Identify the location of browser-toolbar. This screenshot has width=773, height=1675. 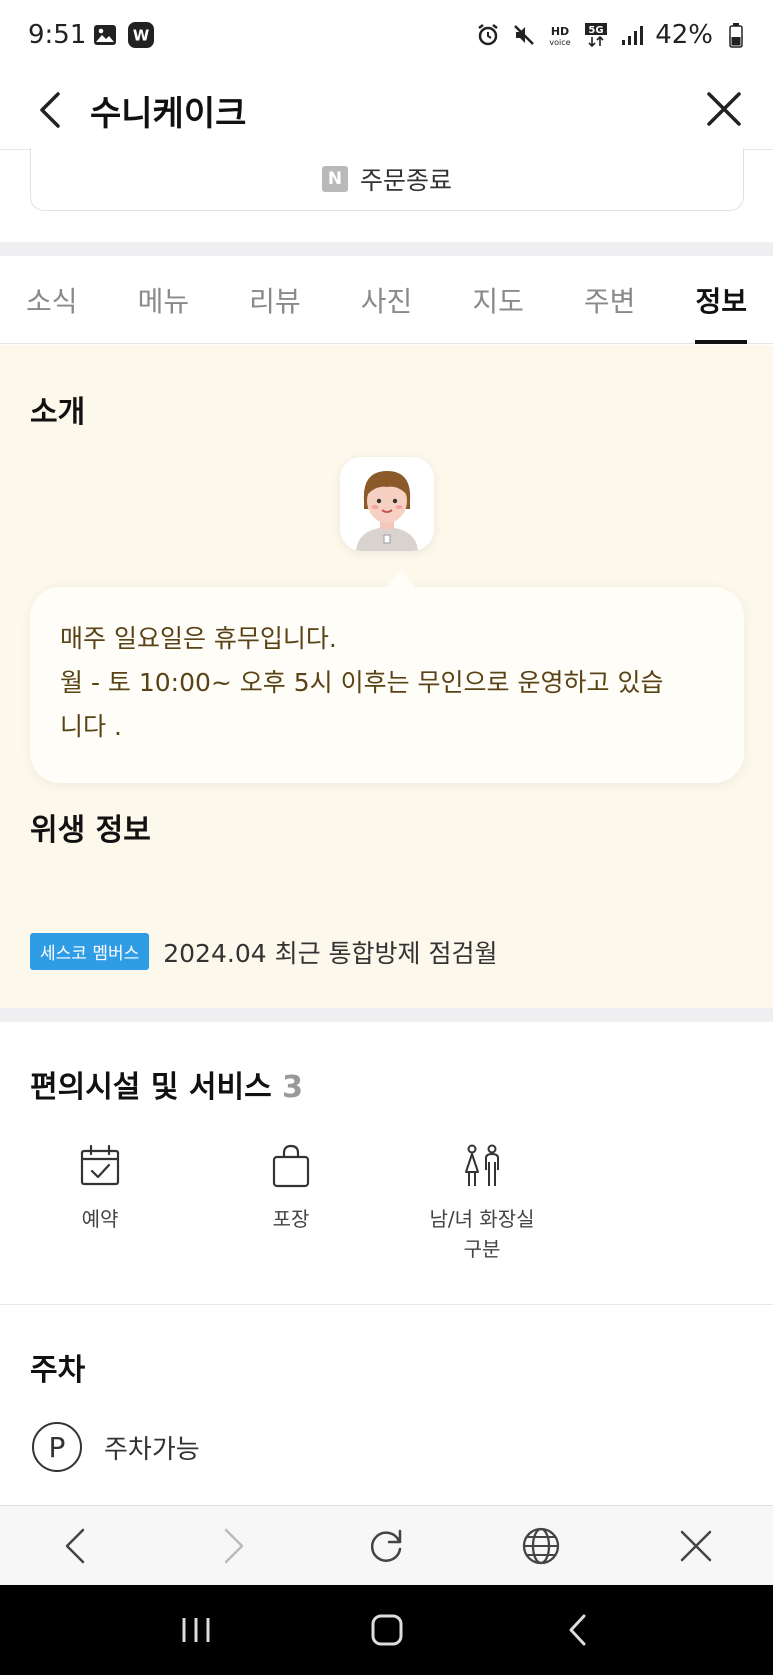
(386, 1545).